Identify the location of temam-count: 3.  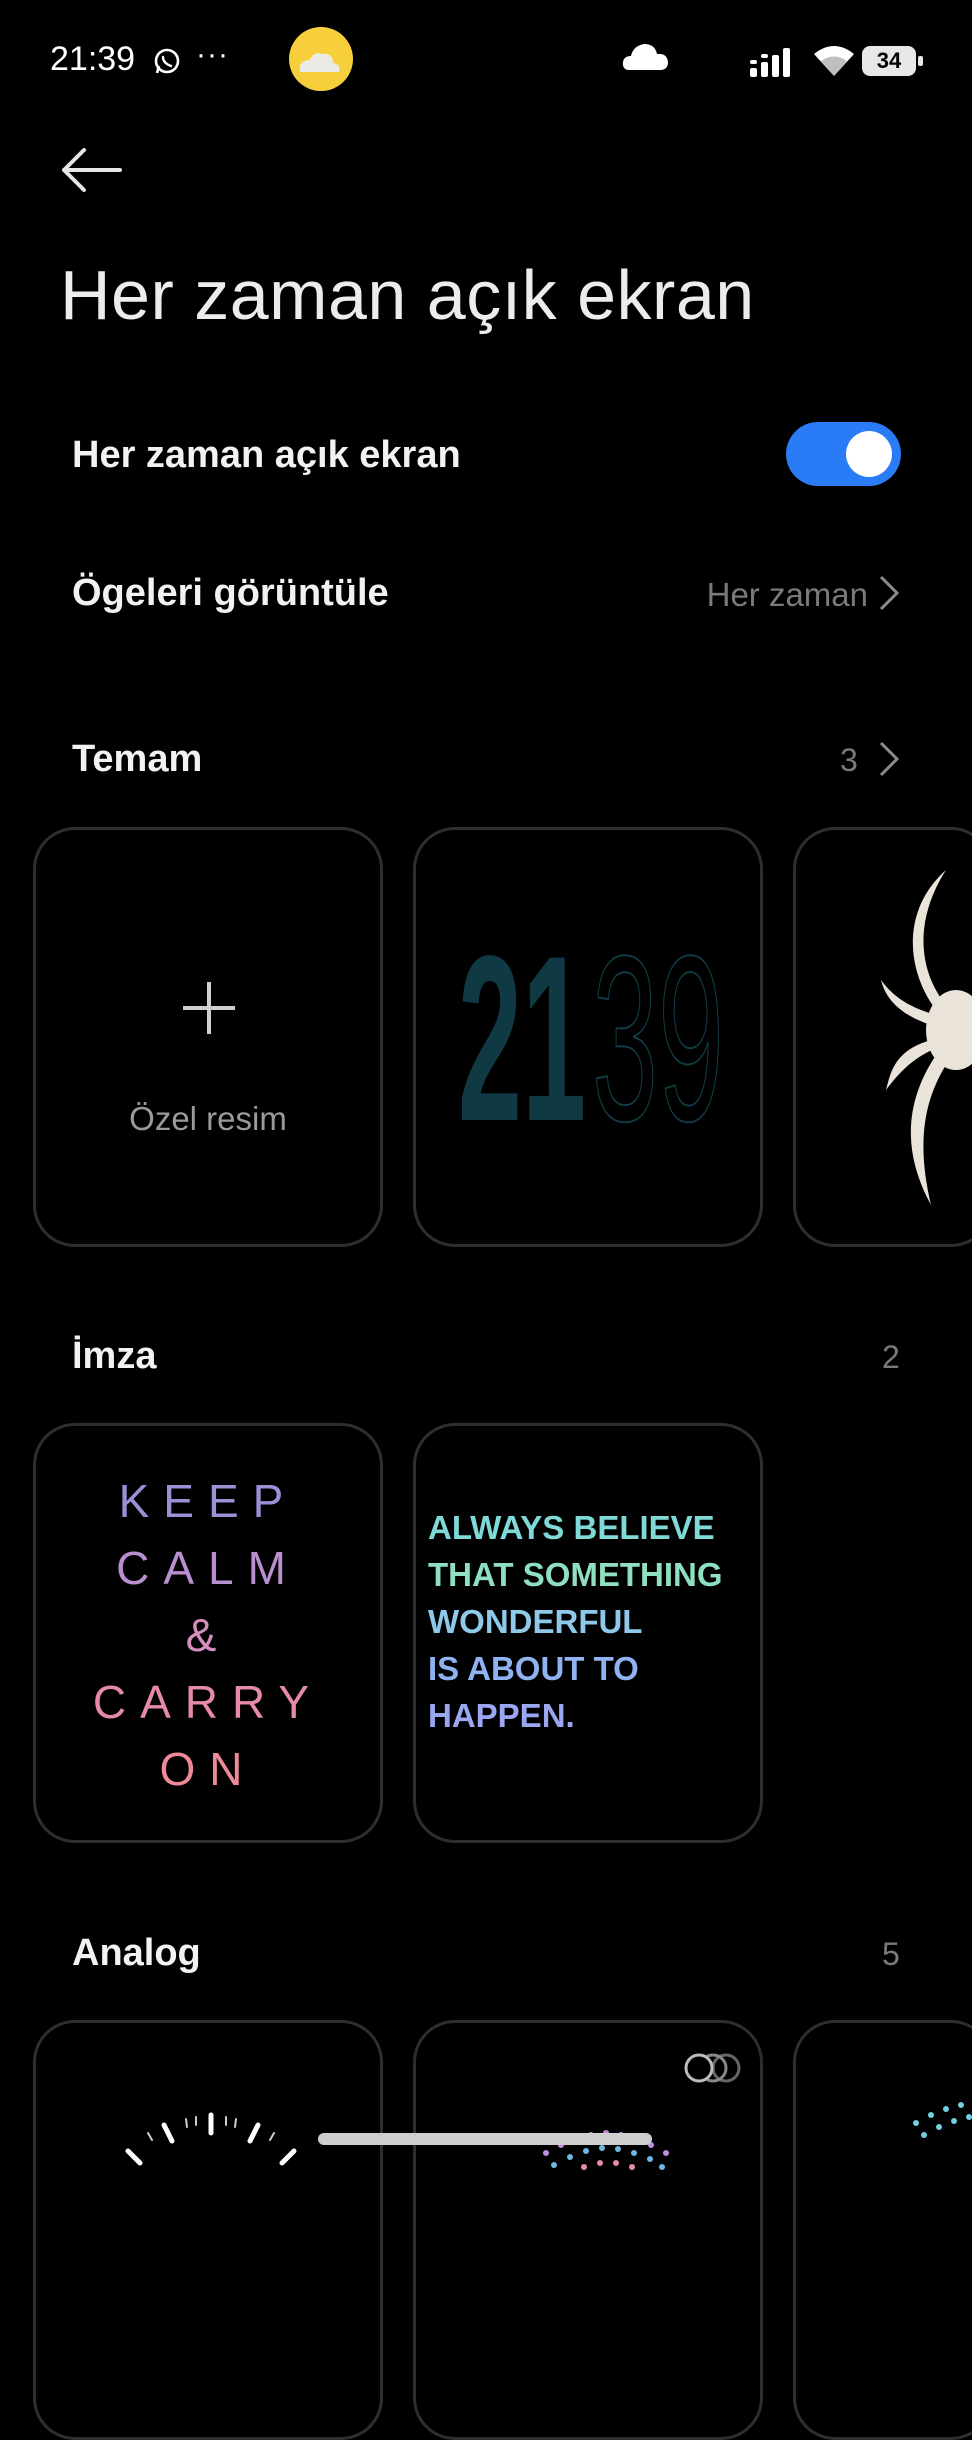
(849, 760).